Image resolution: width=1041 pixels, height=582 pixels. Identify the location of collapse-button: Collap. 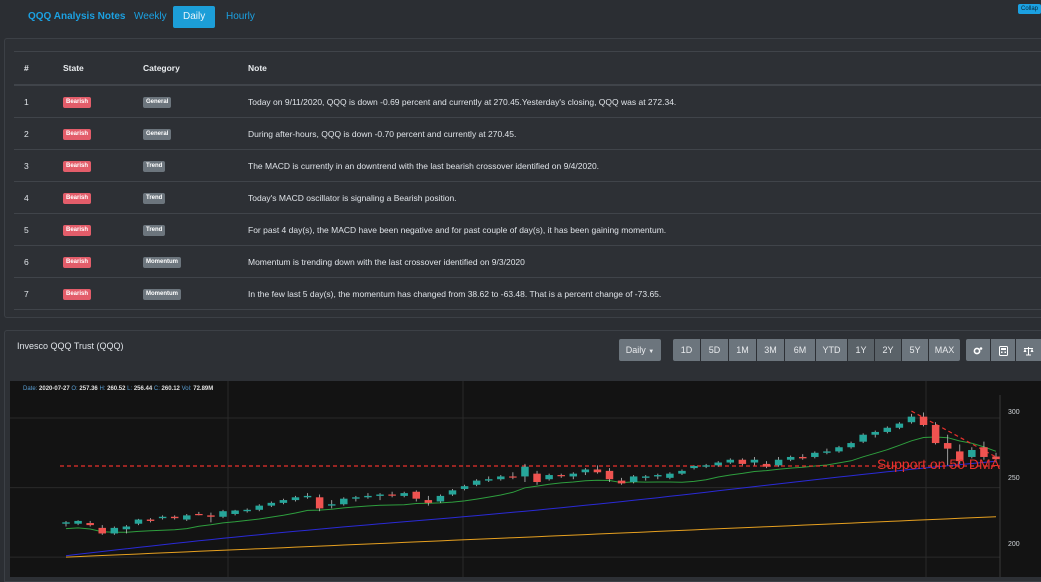
(1029, 9).